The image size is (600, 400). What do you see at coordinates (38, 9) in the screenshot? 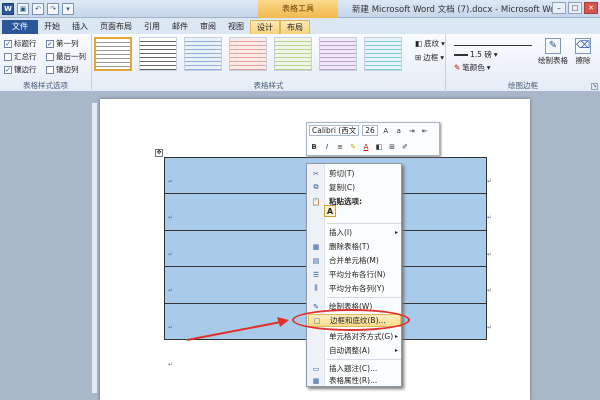
I see `undo-icon: ↶` at bounding box center [38, 9].